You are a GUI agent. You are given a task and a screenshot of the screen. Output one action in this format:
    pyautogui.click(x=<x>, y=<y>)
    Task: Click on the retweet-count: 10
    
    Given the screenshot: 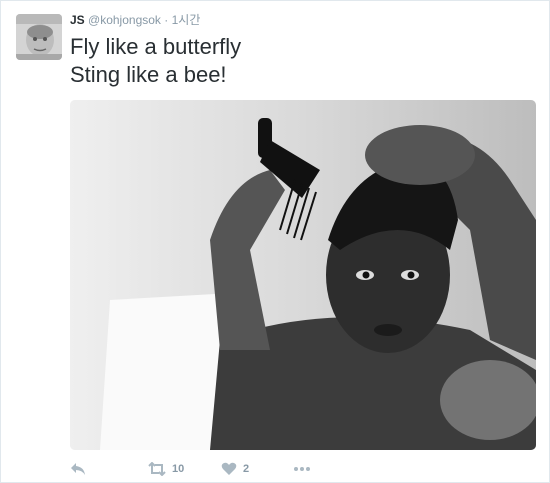 What is the action you would take?
    pyautogui.click(x=178, y=469)
    